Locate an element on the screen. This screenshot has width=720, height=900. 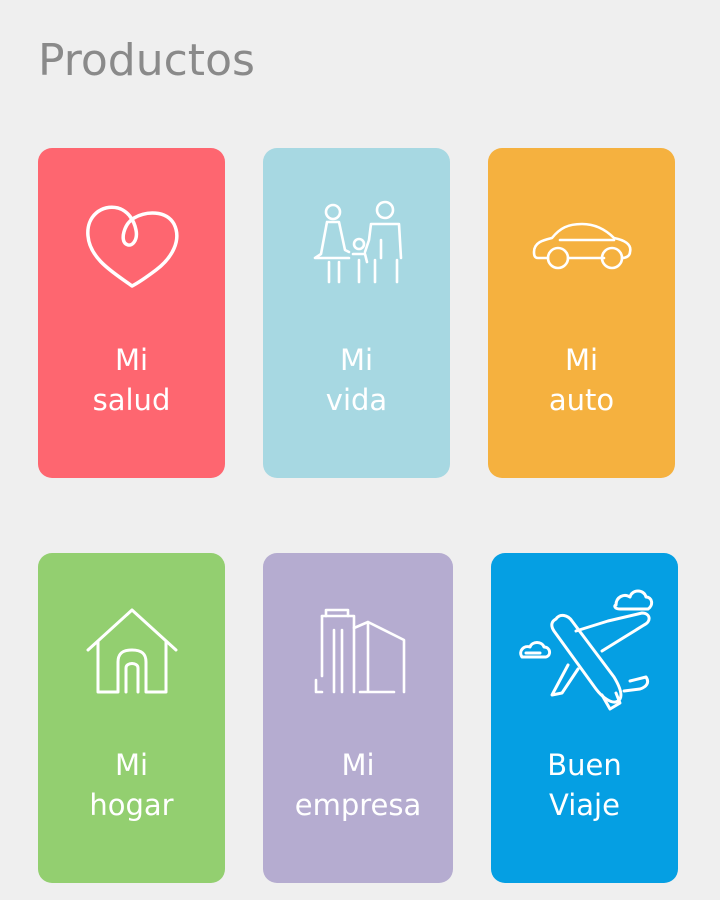
product-card-mi-hogar: Mi hogar is located at coordinates (131, 718).